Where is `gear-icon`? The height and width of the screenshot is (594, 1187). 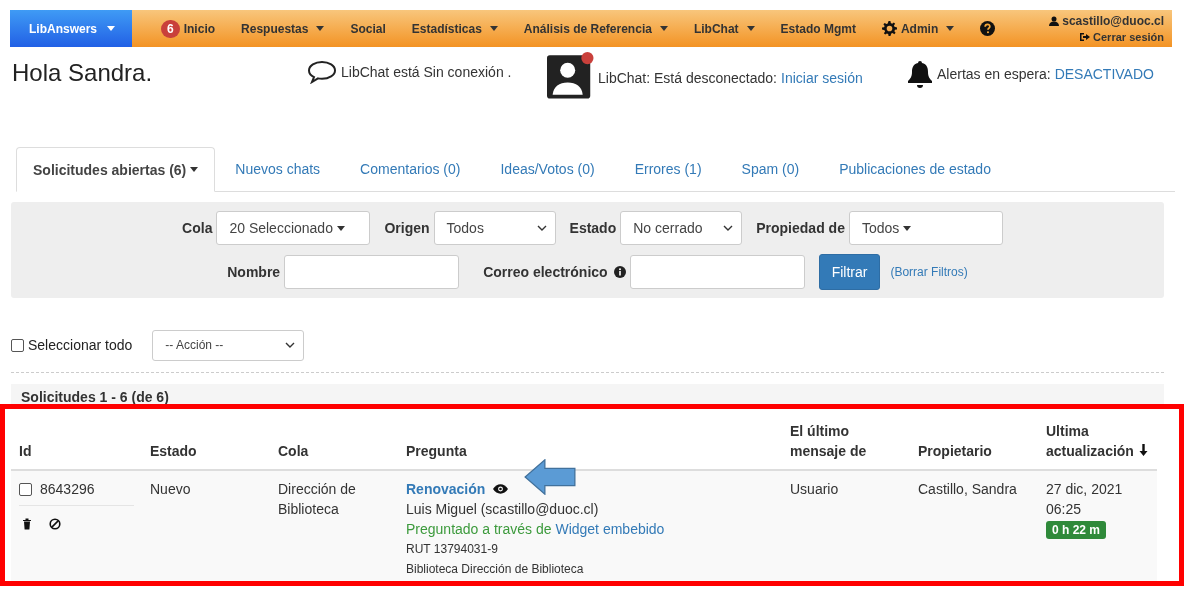
gear-icon is located at coordinates (889, 28).